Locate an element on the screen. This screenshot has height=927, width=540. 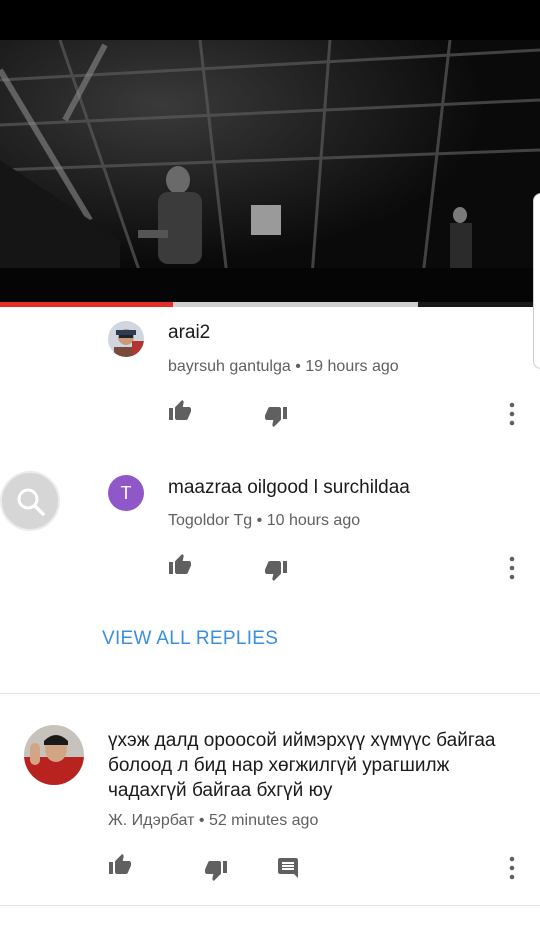
comment-time: 10 hours ago is located at coordinates (313, 520).